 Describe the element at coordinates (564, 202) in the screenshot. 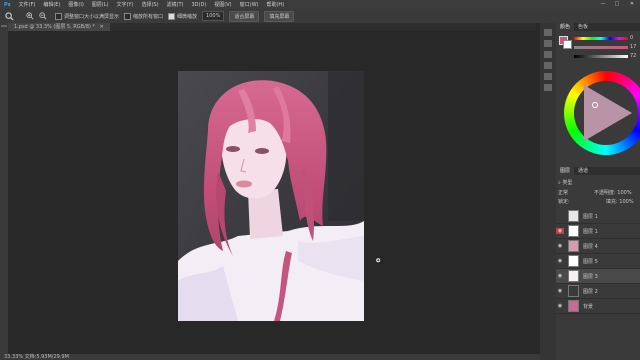

I see `lock-label: 锁定:` at that location.